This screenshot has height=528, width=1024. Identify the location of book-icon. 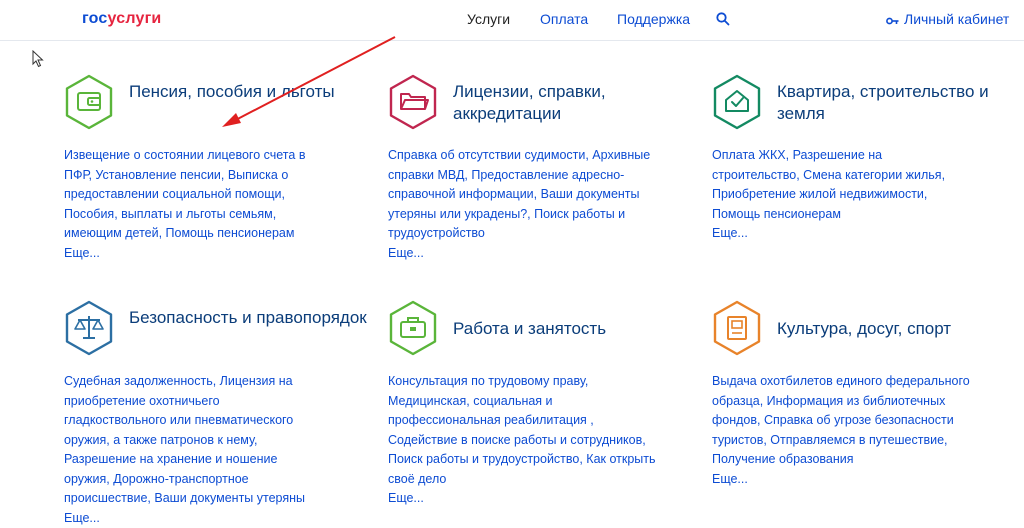
(737, 328).